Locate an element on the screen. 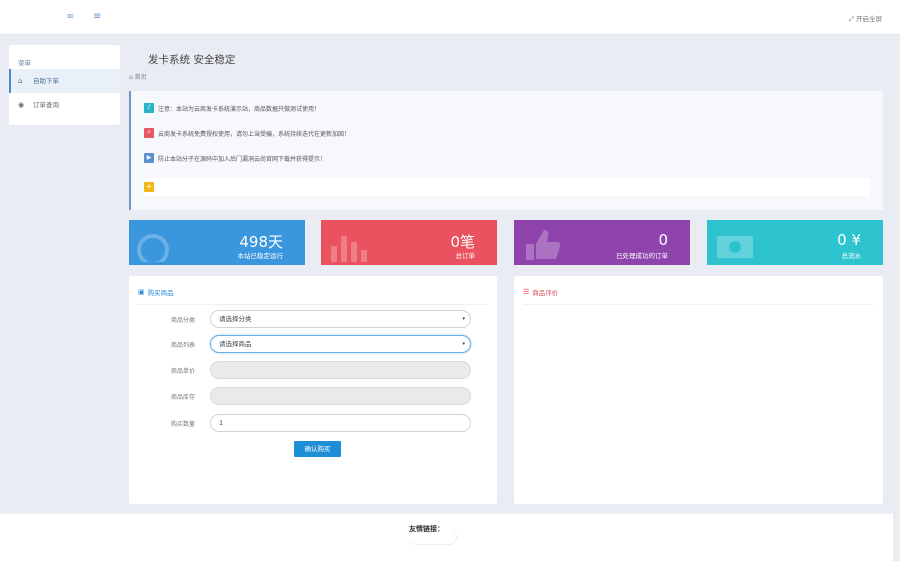 The image size is (900, 561). review-panel-header: ☰ 商品评价 is located at coordinates (540, 292).